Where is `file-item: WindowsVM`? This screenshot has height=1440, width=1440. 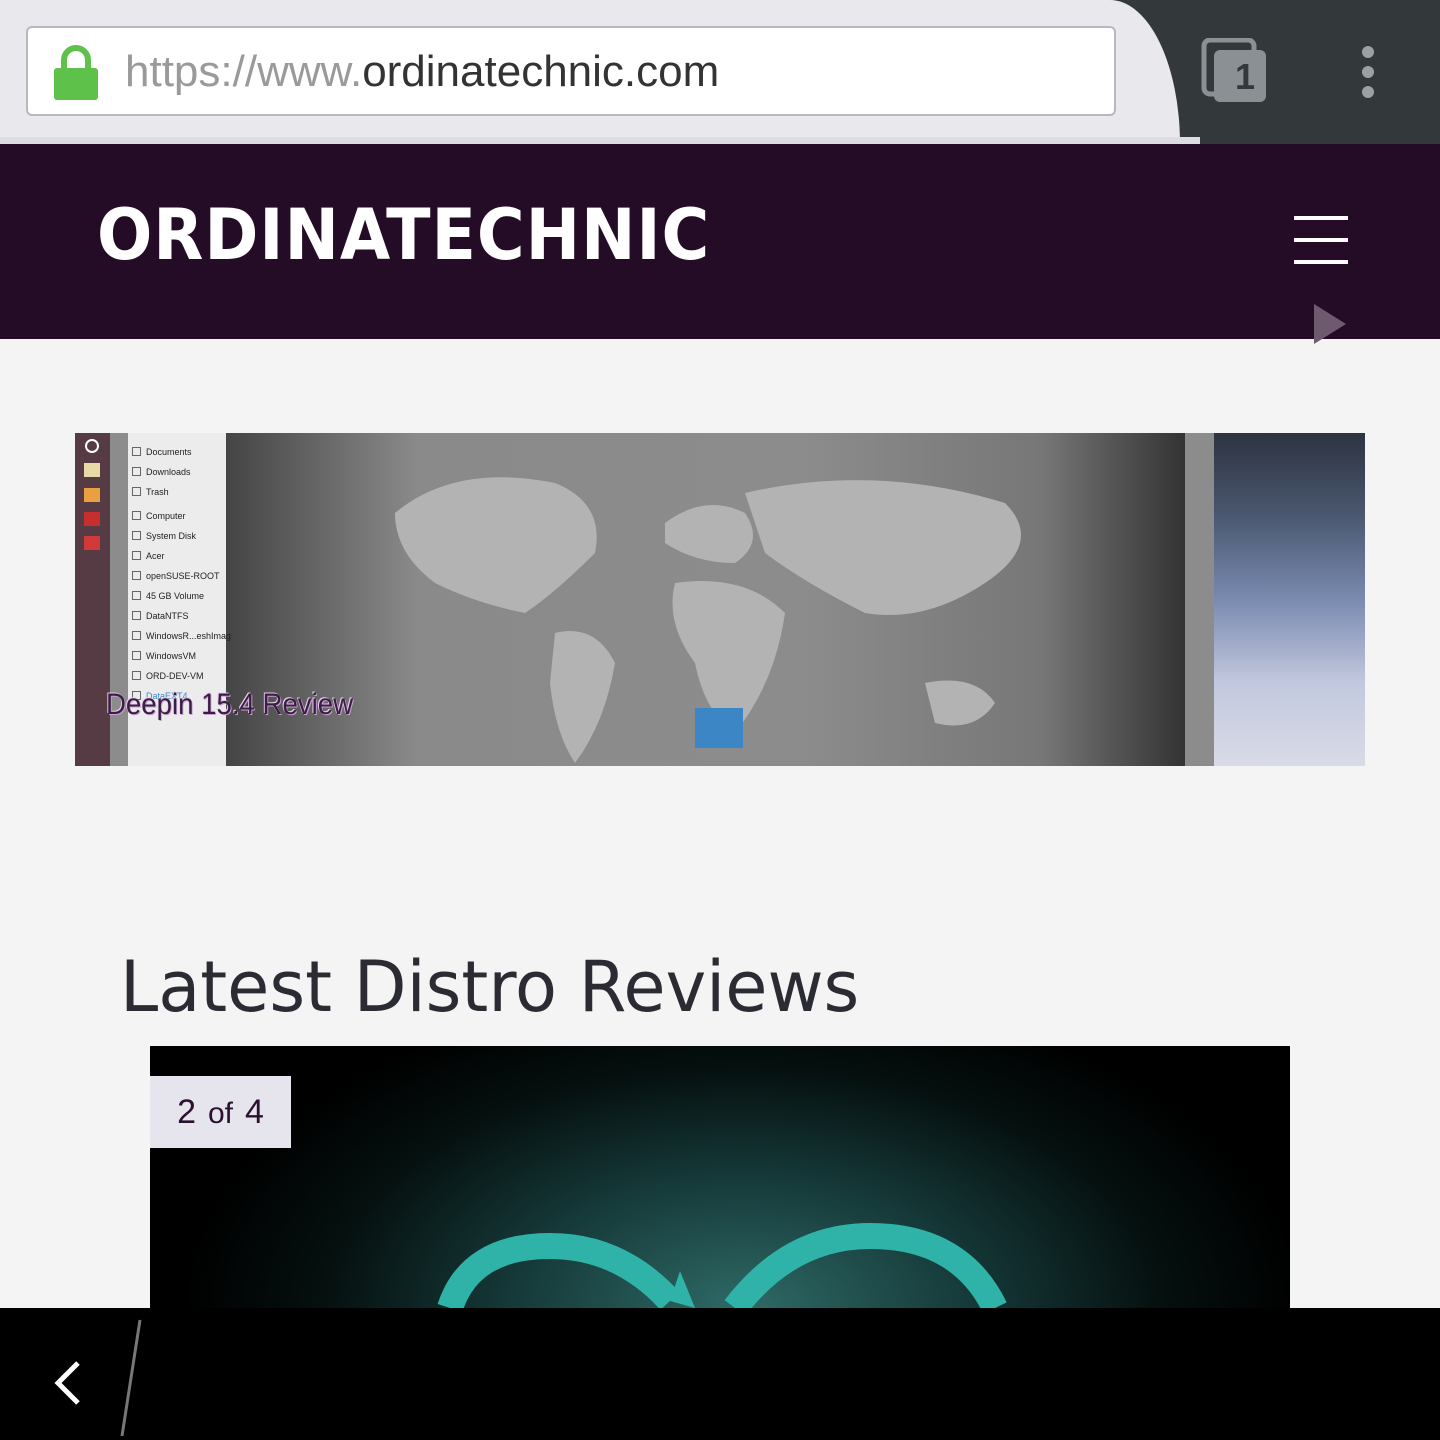
file-item: WindowsVM is located at coordinates (164, 656).